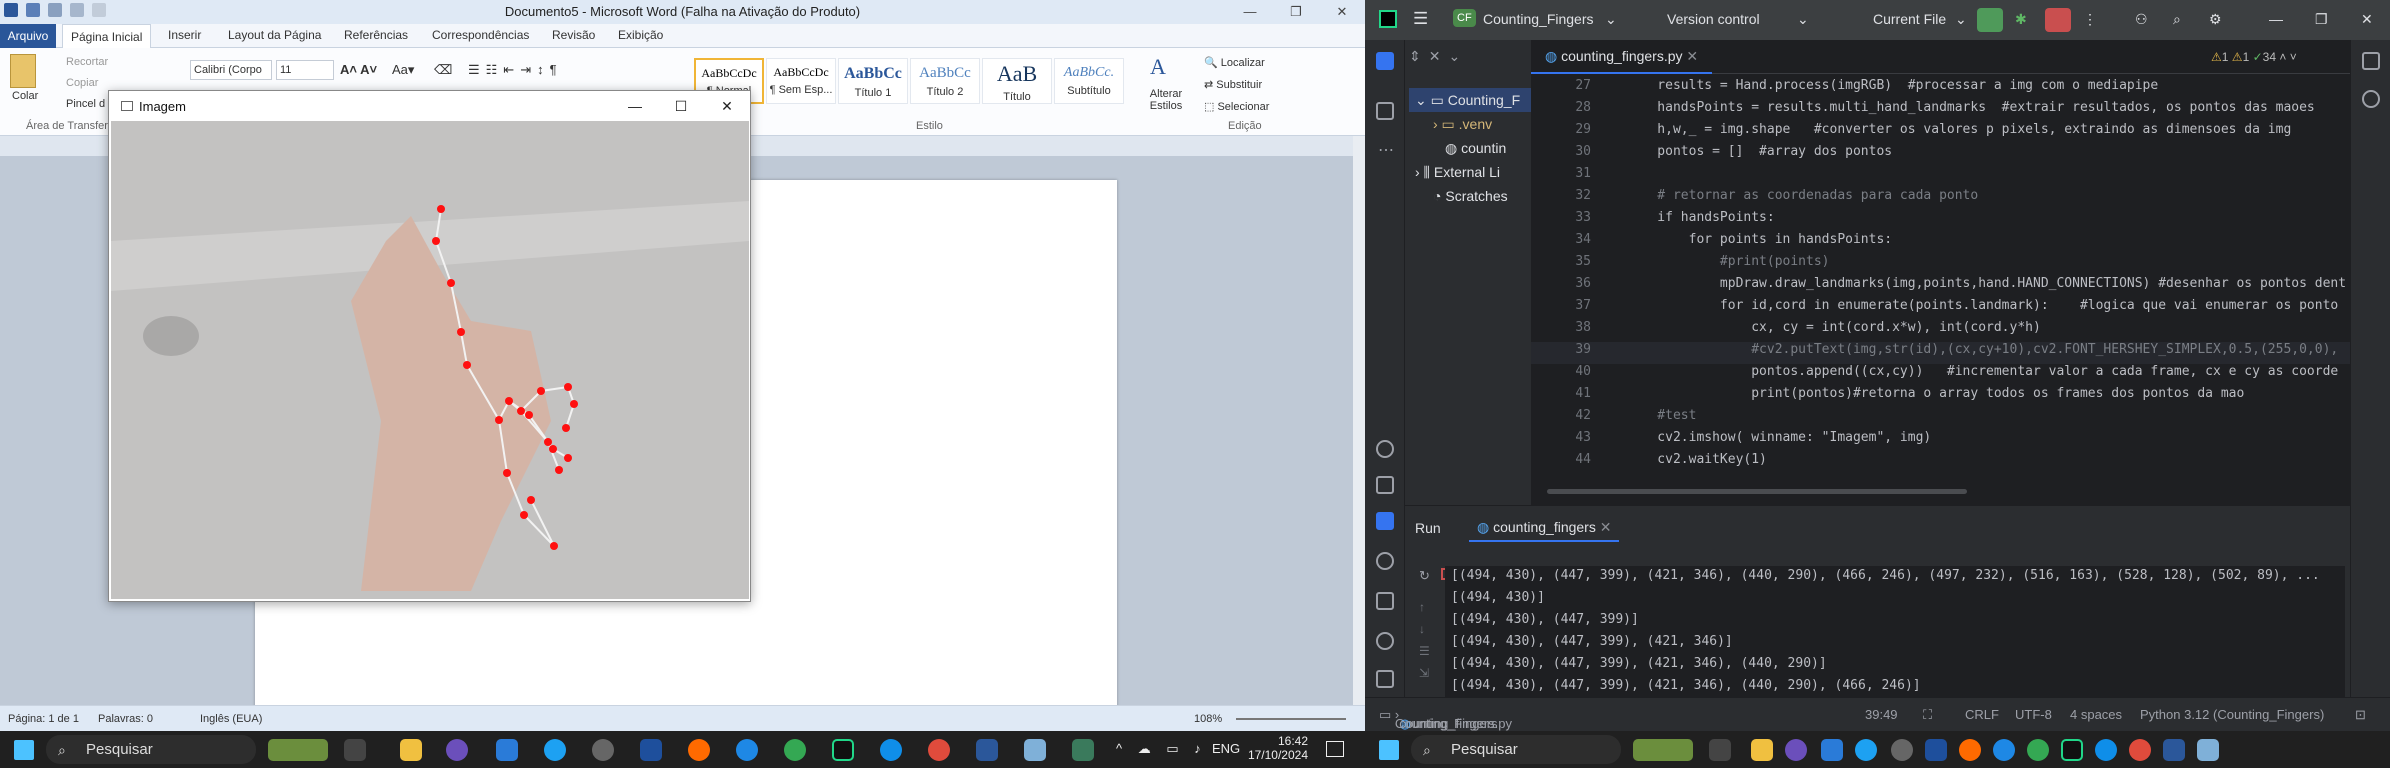 The height and width of the screenshot is (768, 2390). I want to click on cut-button: Recortar, so click(87, 62).